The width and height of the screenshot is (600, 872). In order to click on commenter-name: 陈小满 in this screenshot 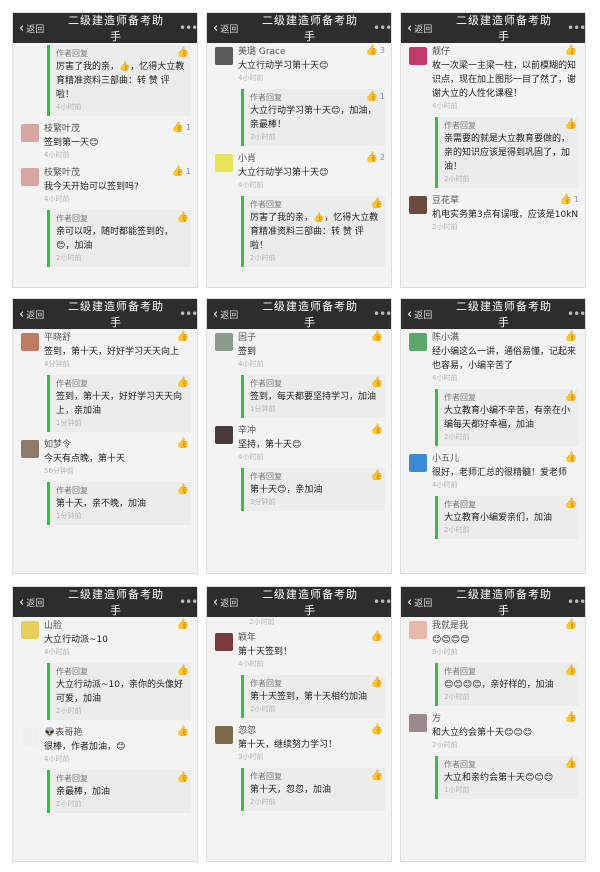, I will do `click(505, 338)`.